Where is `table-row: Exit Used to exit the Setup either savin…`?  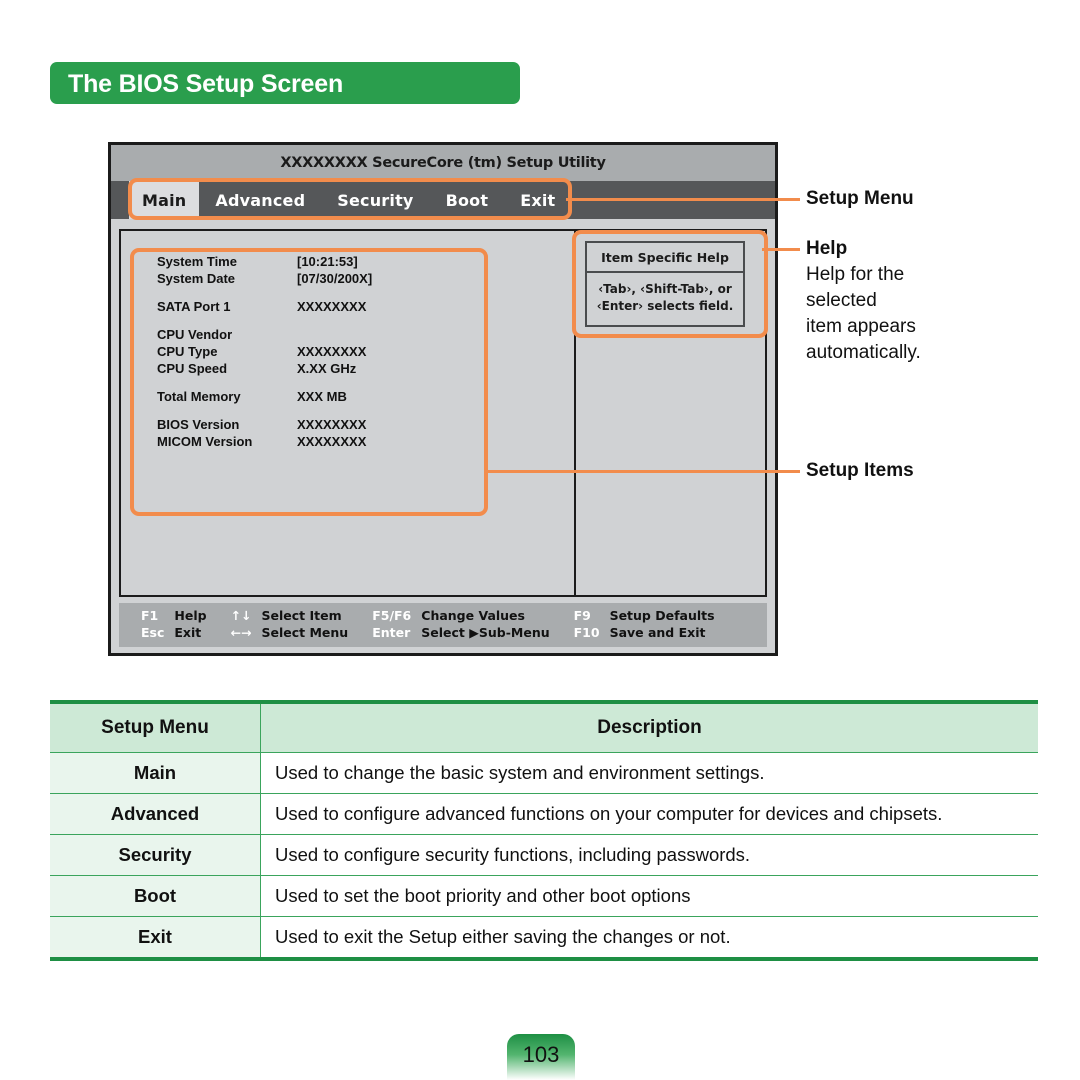 table-row: Exit Used to exit the Setup either savin… is located at coordinates (544, 938).